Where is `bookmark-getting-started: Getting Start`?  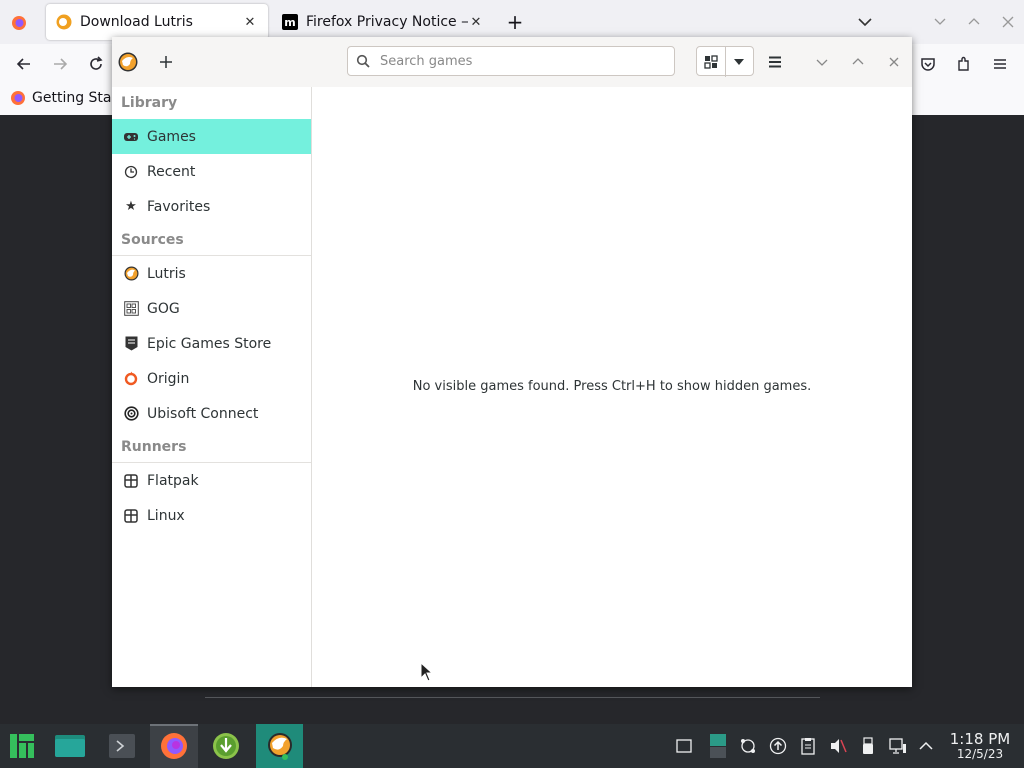
bookmark-getting-started: Getting Start is located at coordinates (66, 98).